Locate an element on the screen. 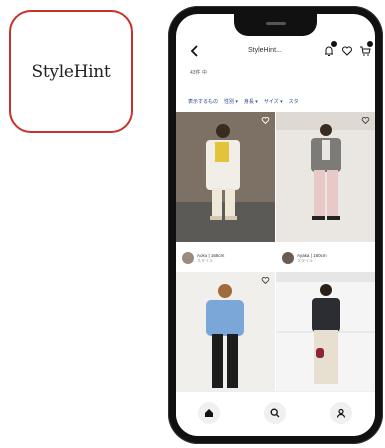 Image resolution: width=385 pixels, height=448 pixels. app-logo-text: StyleHint is located at coordinates (71, 71).